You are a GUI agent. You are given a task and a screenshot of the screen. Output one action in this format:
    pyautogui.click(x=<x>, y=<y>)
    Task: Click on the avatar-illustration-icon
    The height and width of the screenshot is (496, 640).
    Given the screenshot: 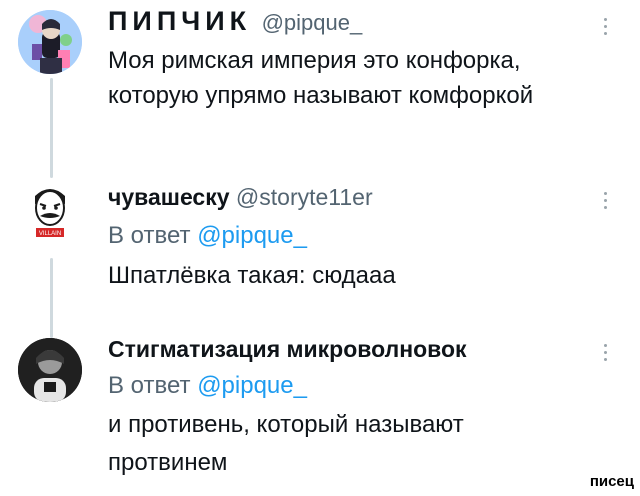 What is the action you would take?
    pyautogui.click(x=50, y=42)
    